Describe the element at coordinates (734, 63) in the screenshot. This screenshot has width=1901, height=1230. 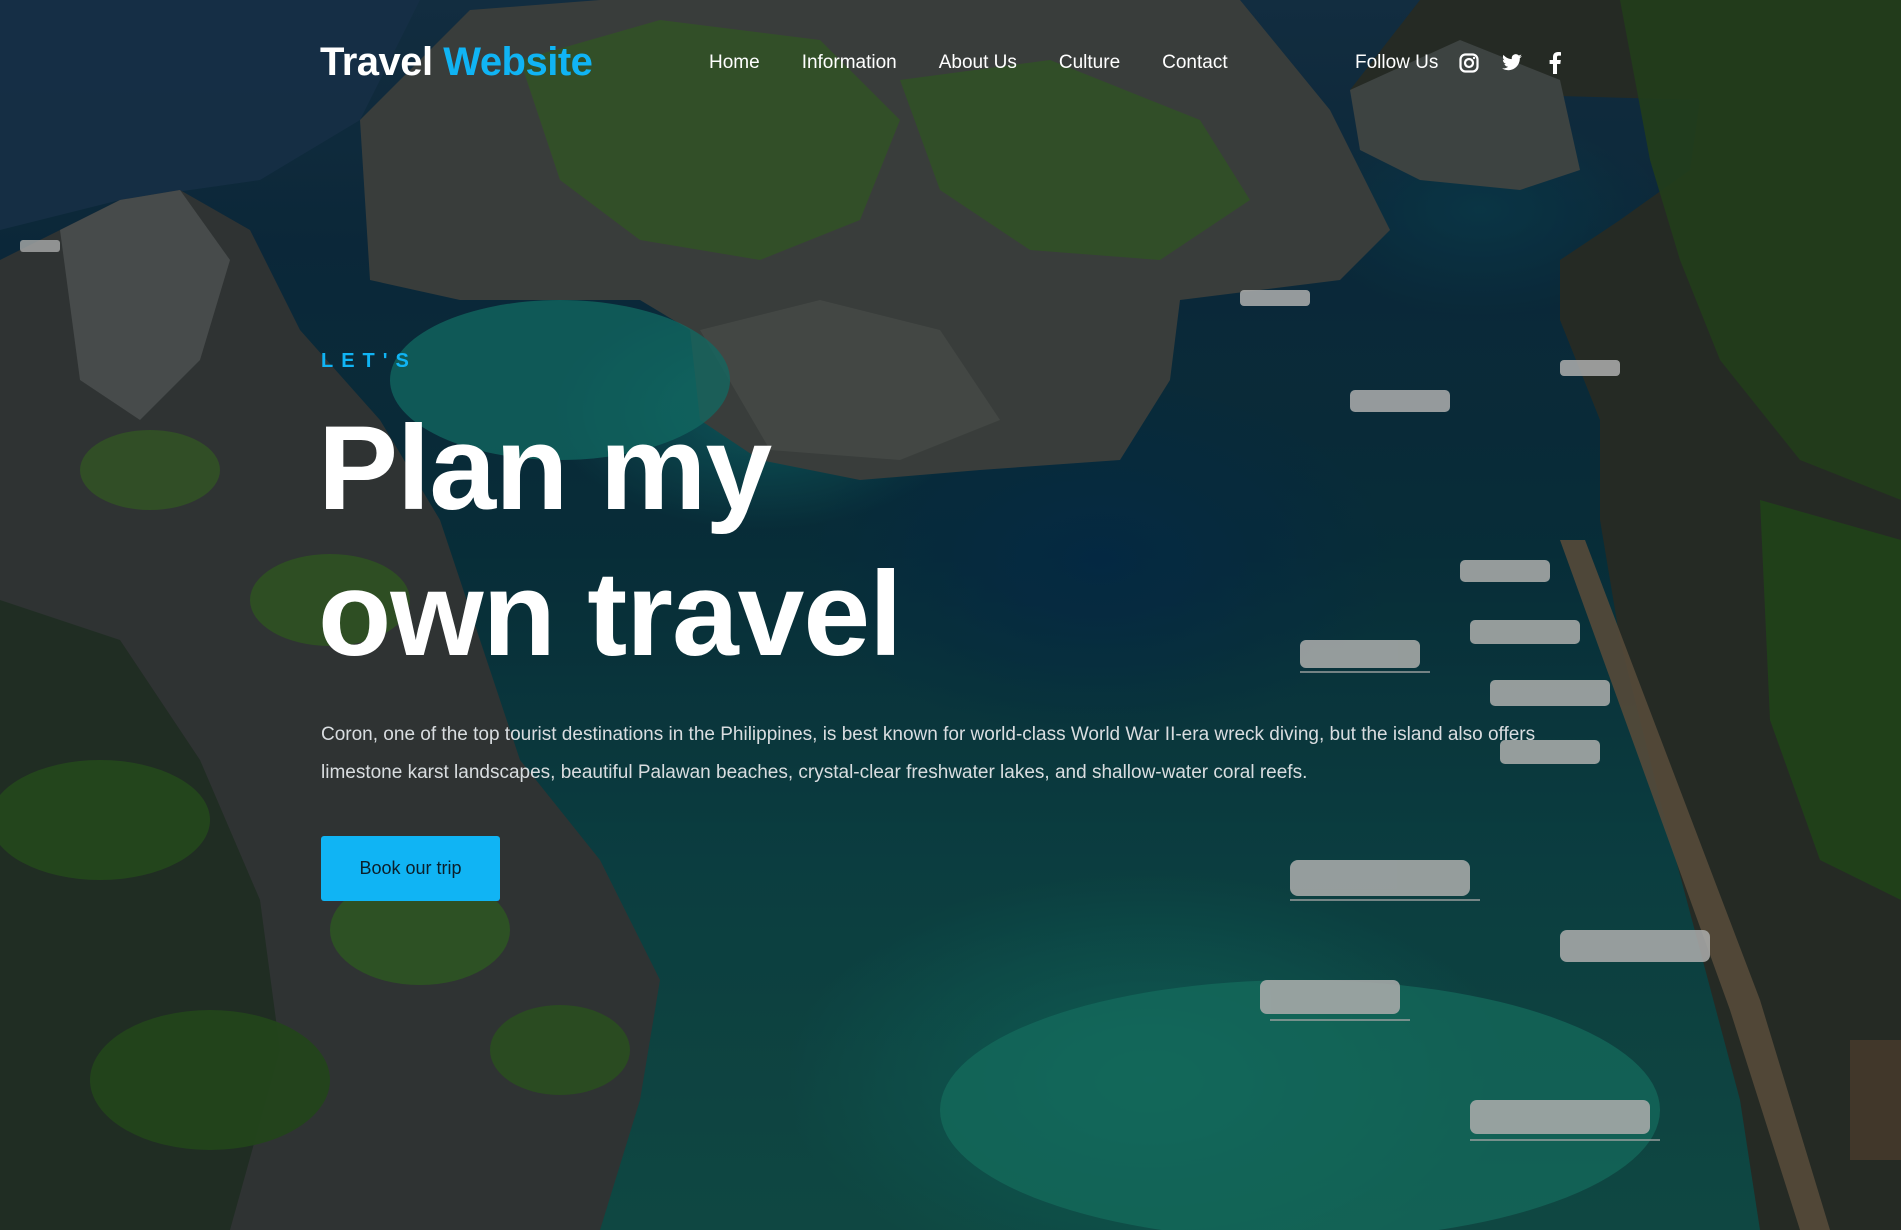
I see `nav-item-home: Home` at that location.